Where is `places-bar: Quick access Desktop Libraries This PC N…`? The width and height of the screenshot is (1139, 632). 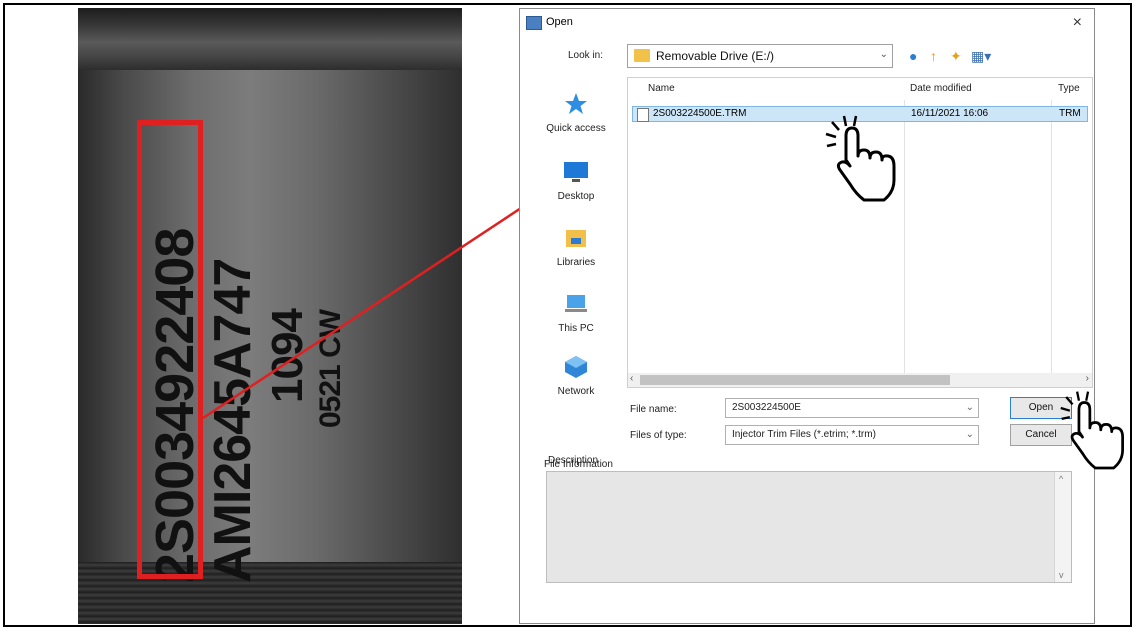
places-bar: Quick access Desktop Libraries This PC N… is located at coordinates (576, 237).